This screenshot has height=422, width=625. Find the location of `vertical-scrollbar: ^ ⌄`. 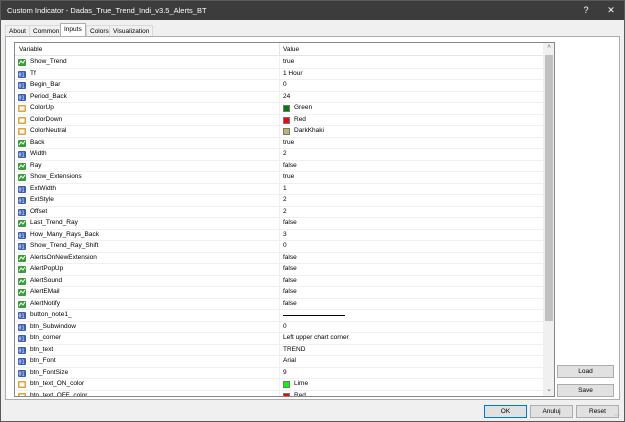

vertical-scrollbar: ^ ⌄ is located at coordinates (548, 219).